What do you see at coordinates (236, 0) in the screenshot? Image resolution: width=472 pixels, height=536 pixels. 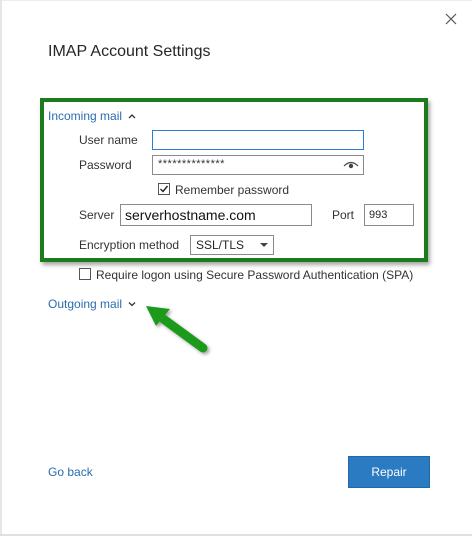 I see `window-top-border` at bounding box center [236, 0].